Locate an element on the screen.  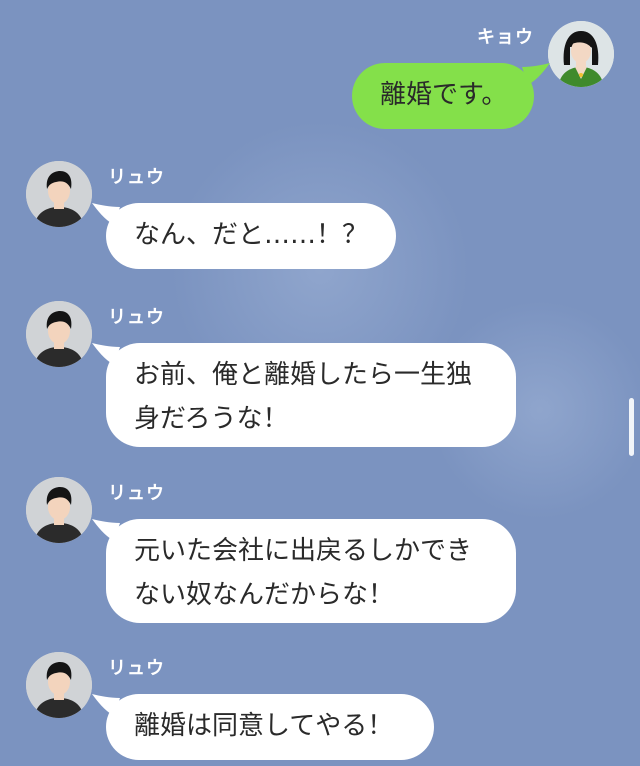
scrollbar is located at coordinates (631, 427).